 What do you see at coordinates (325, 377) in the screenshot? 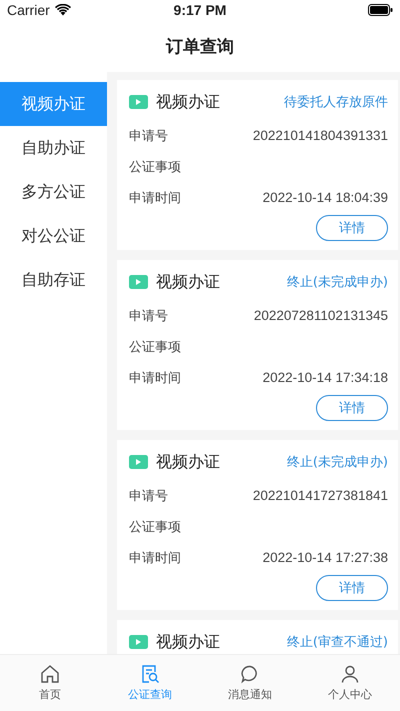
I see `field-value: 2022-10-14 17:34:18` at bounding box center [325, 377].